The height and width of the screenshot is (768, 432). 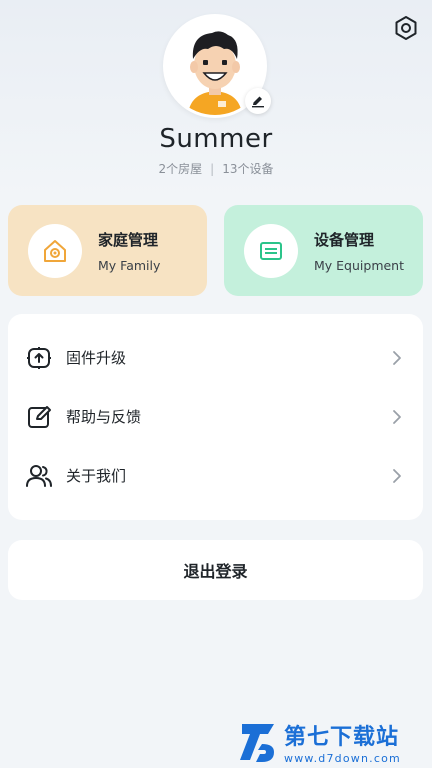 I want to click on my-family-subtitle: My Family, so click(x=129, y=265).